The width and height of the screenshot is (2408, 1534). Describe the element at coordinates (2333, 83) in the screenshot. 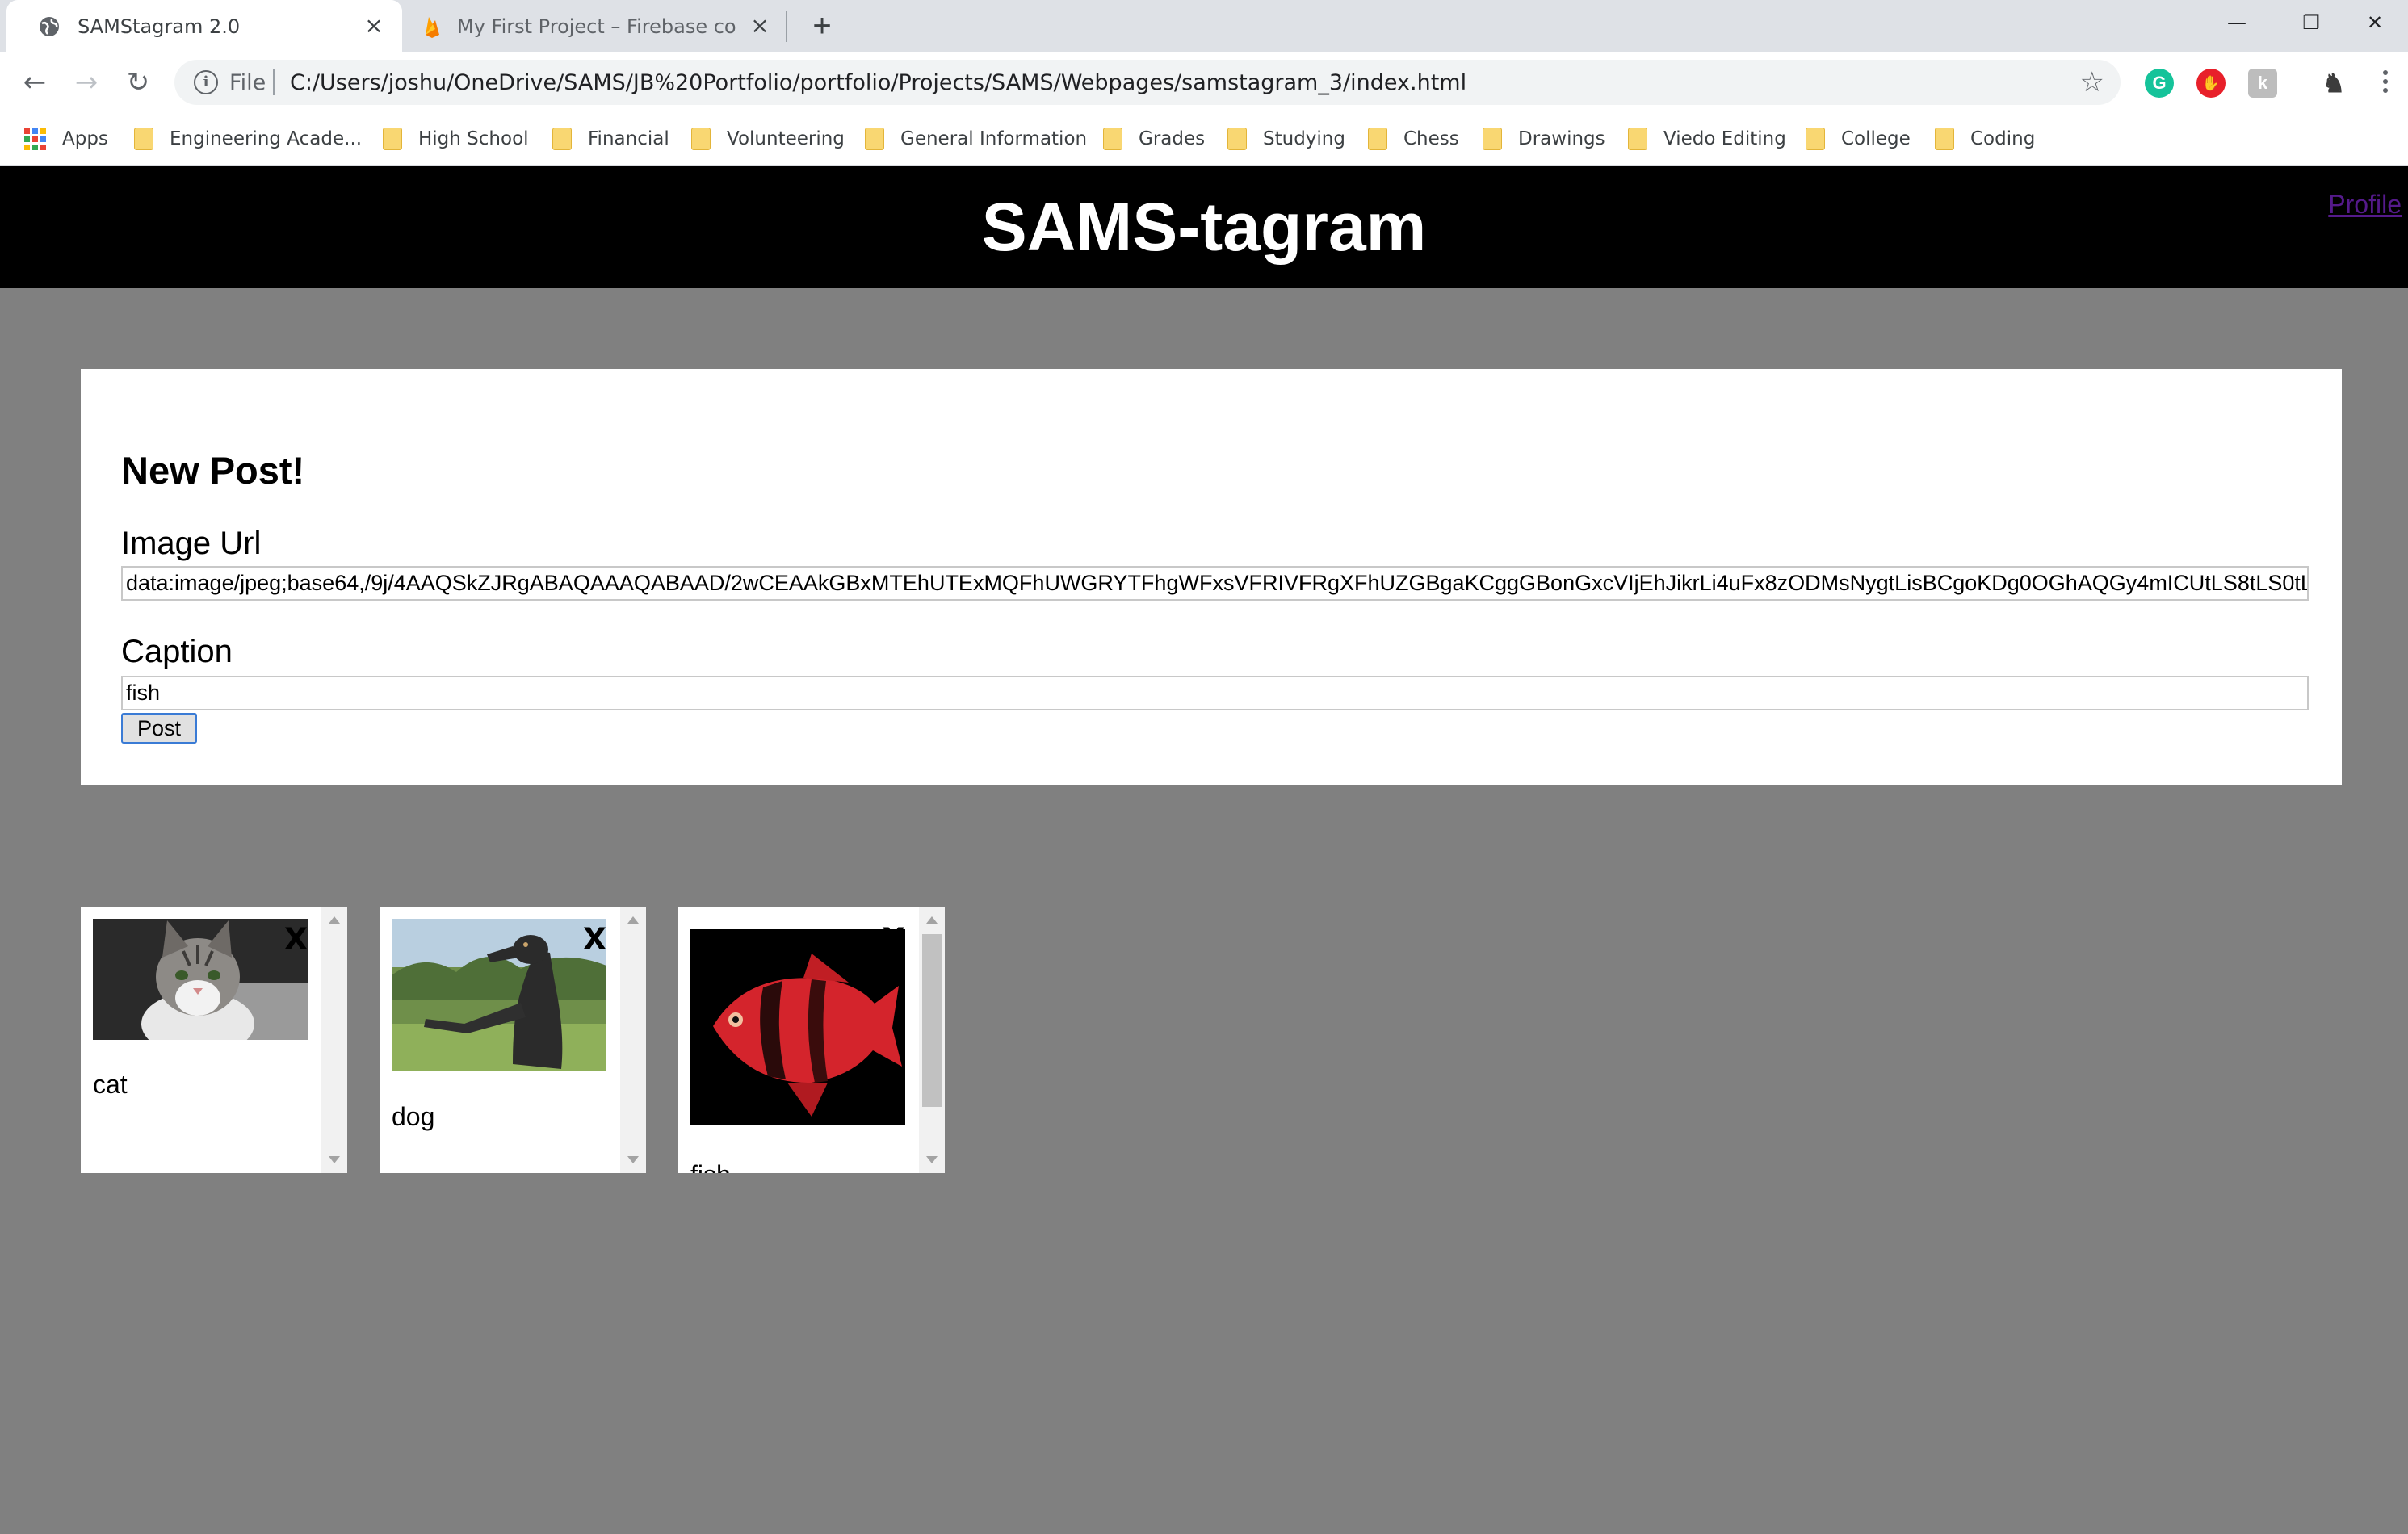

I see `profile-avatar-icon: ♞` at that location.